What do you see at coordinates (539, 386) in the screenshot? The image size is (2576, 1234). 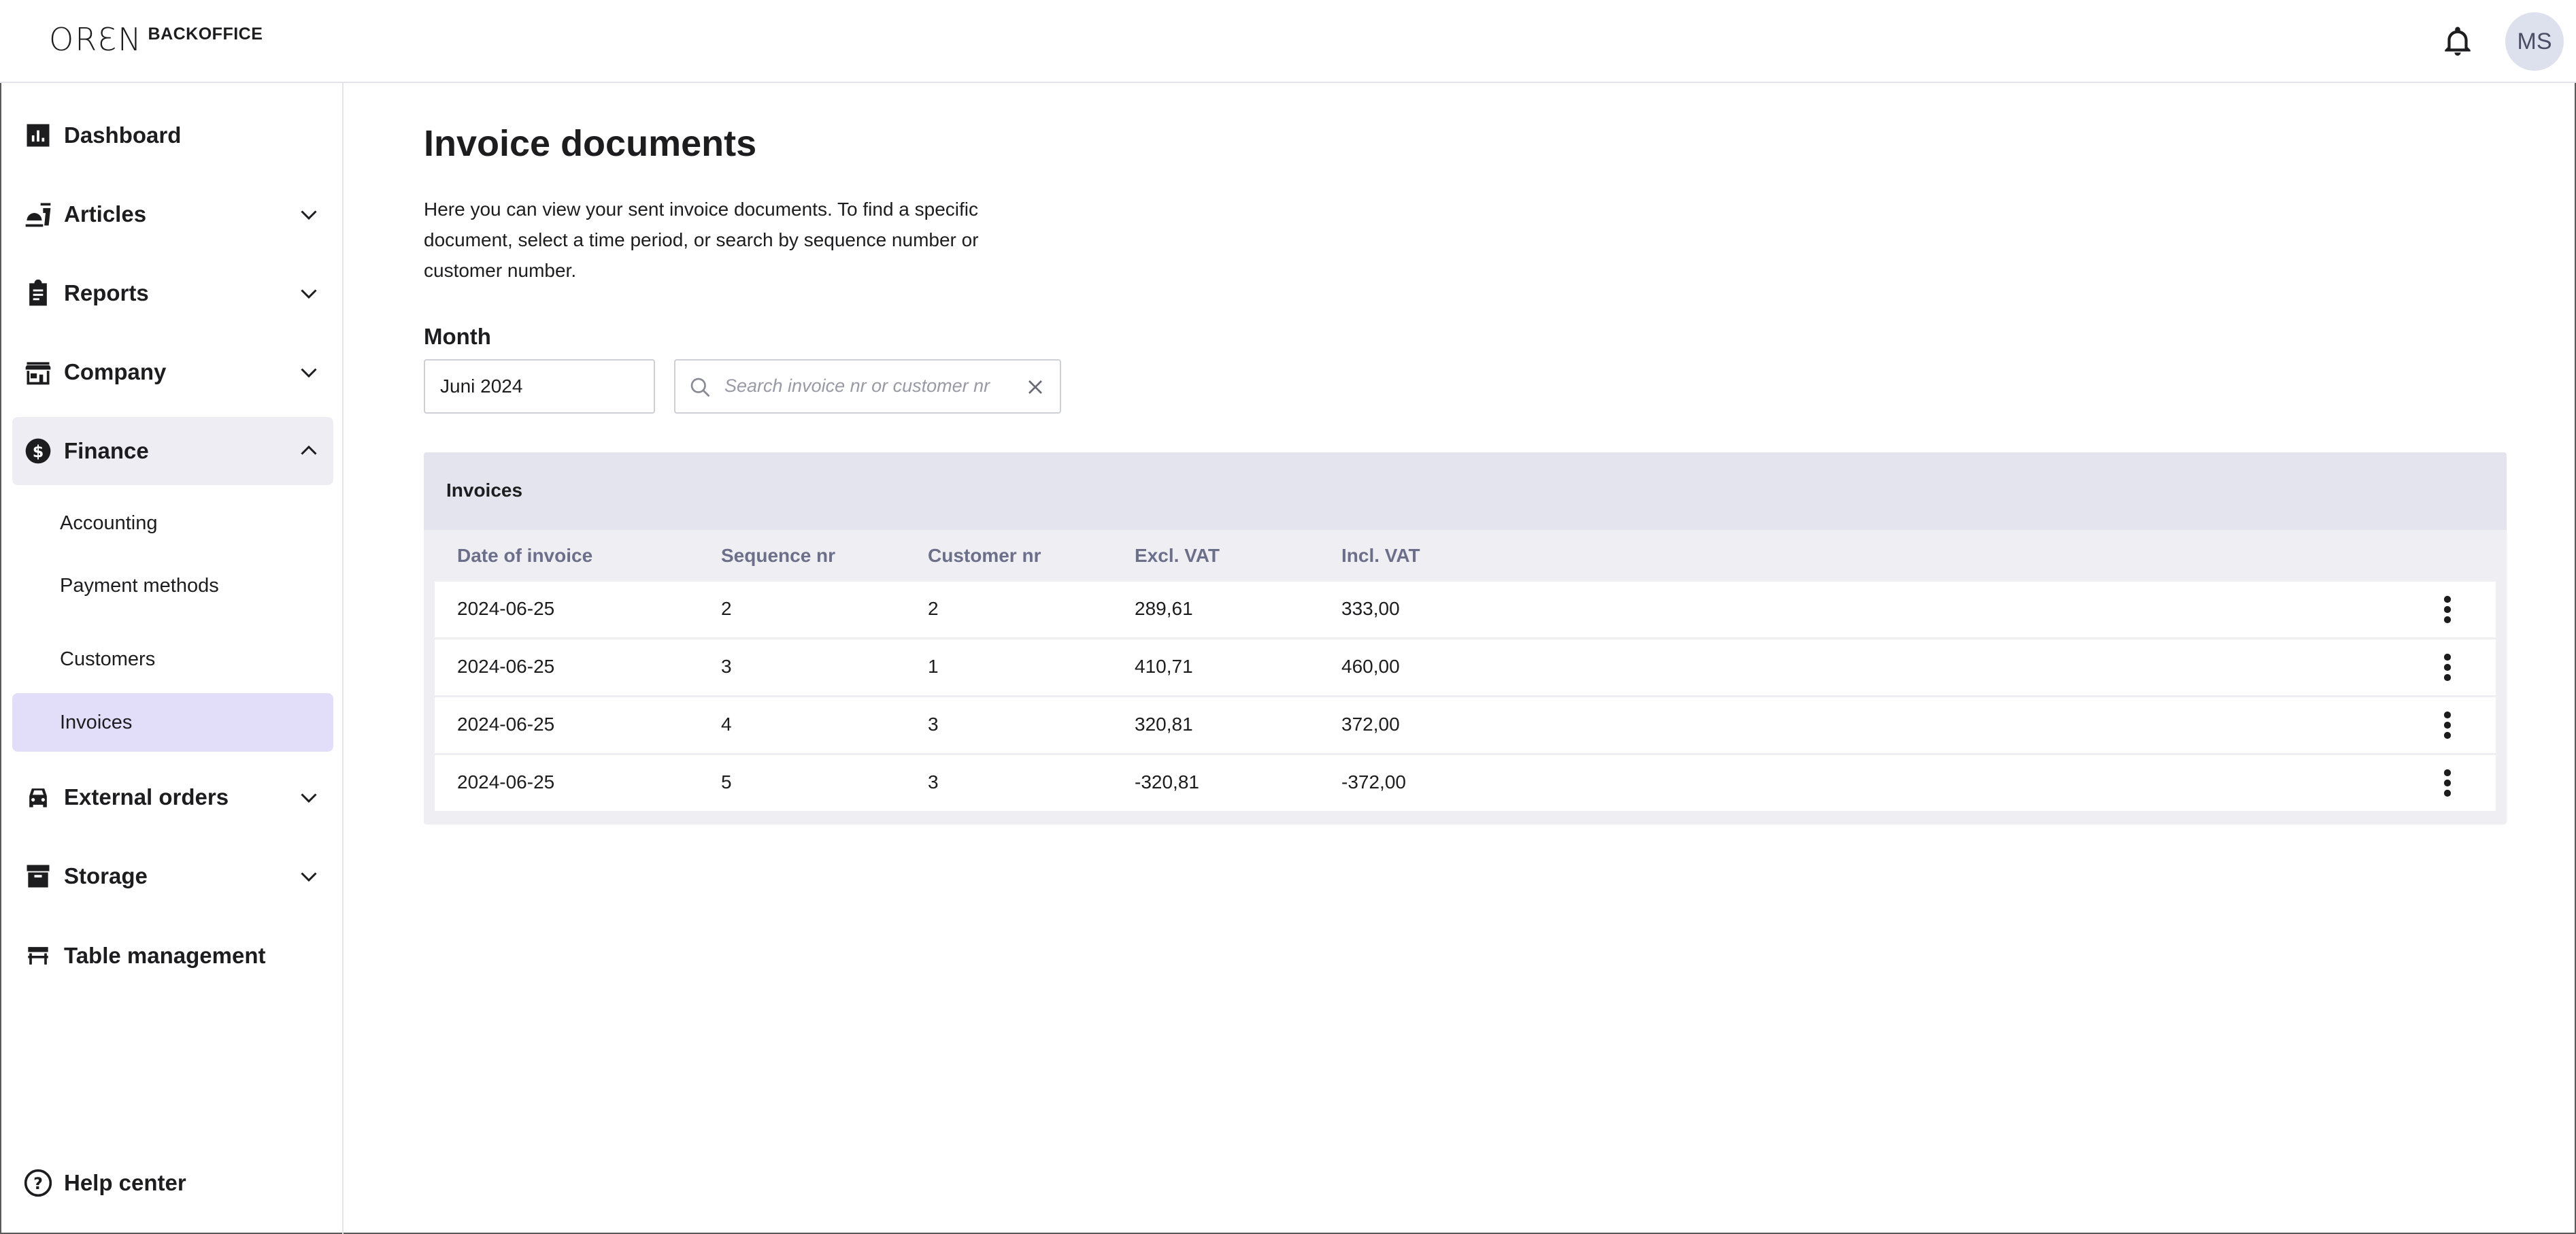 I see `month-picker: Juni 2024` at bounding box center [539, 386].